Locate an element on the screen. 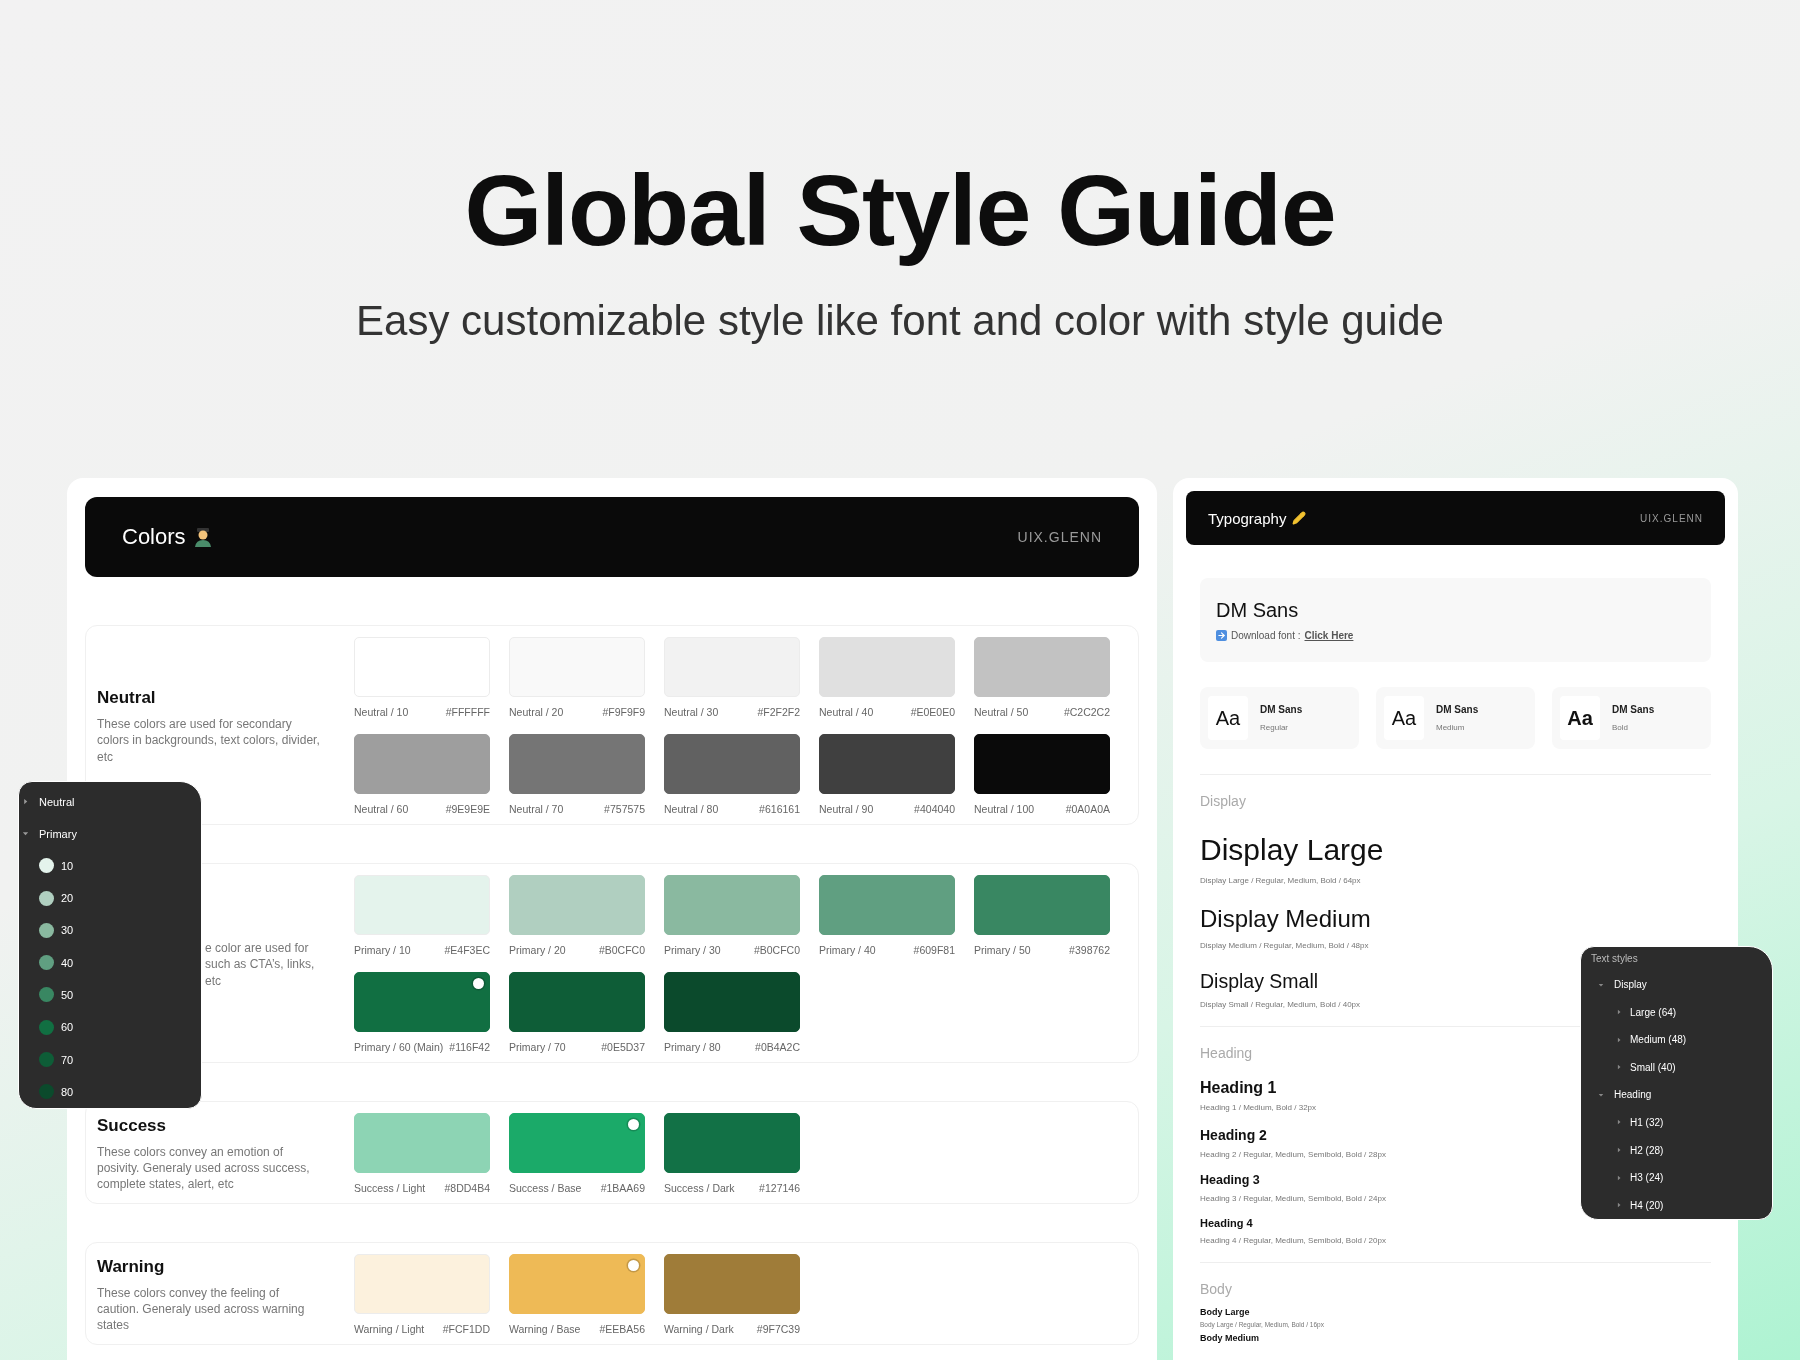 The image size is (1800, 1360). layer-group-label: Primary is located at coordinates (58, 833).